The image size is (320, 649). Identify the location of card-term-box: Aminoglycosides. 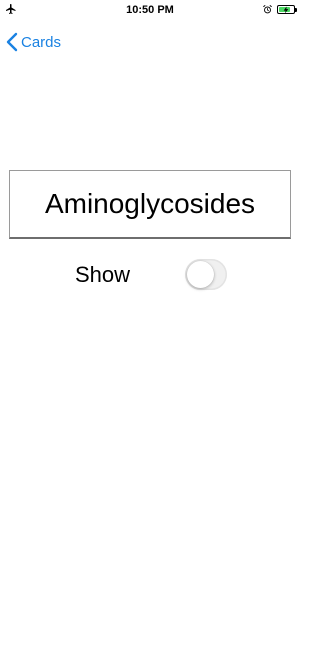
(150, 204).